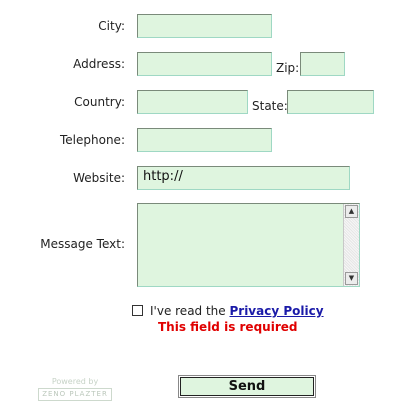 The image size is (415, 416). Describe the element at coordinates (82, 244) in the screenshot. I see `message-label: Message Text:` at that location.